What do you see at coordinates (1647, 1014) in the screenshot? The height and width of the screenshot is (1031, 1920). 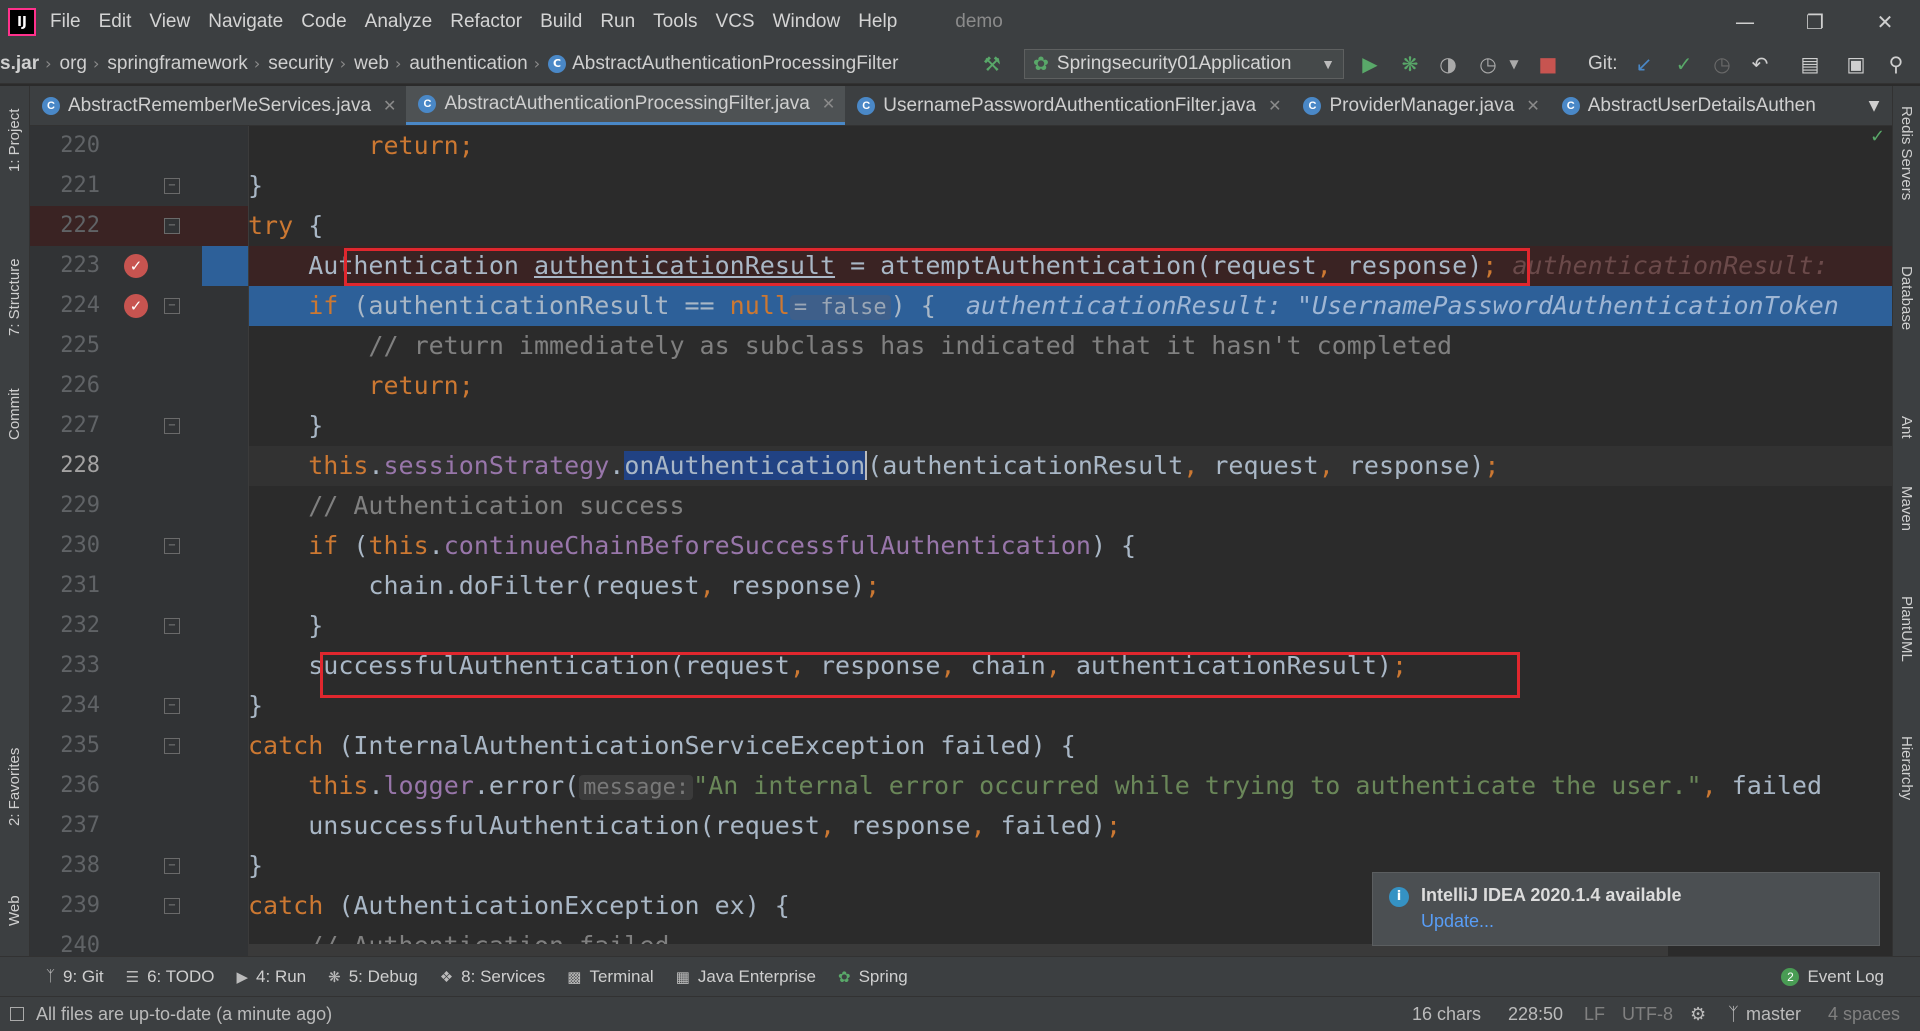 I see `file-encoding: UTF-8` at bounding box center [1647, 1014].